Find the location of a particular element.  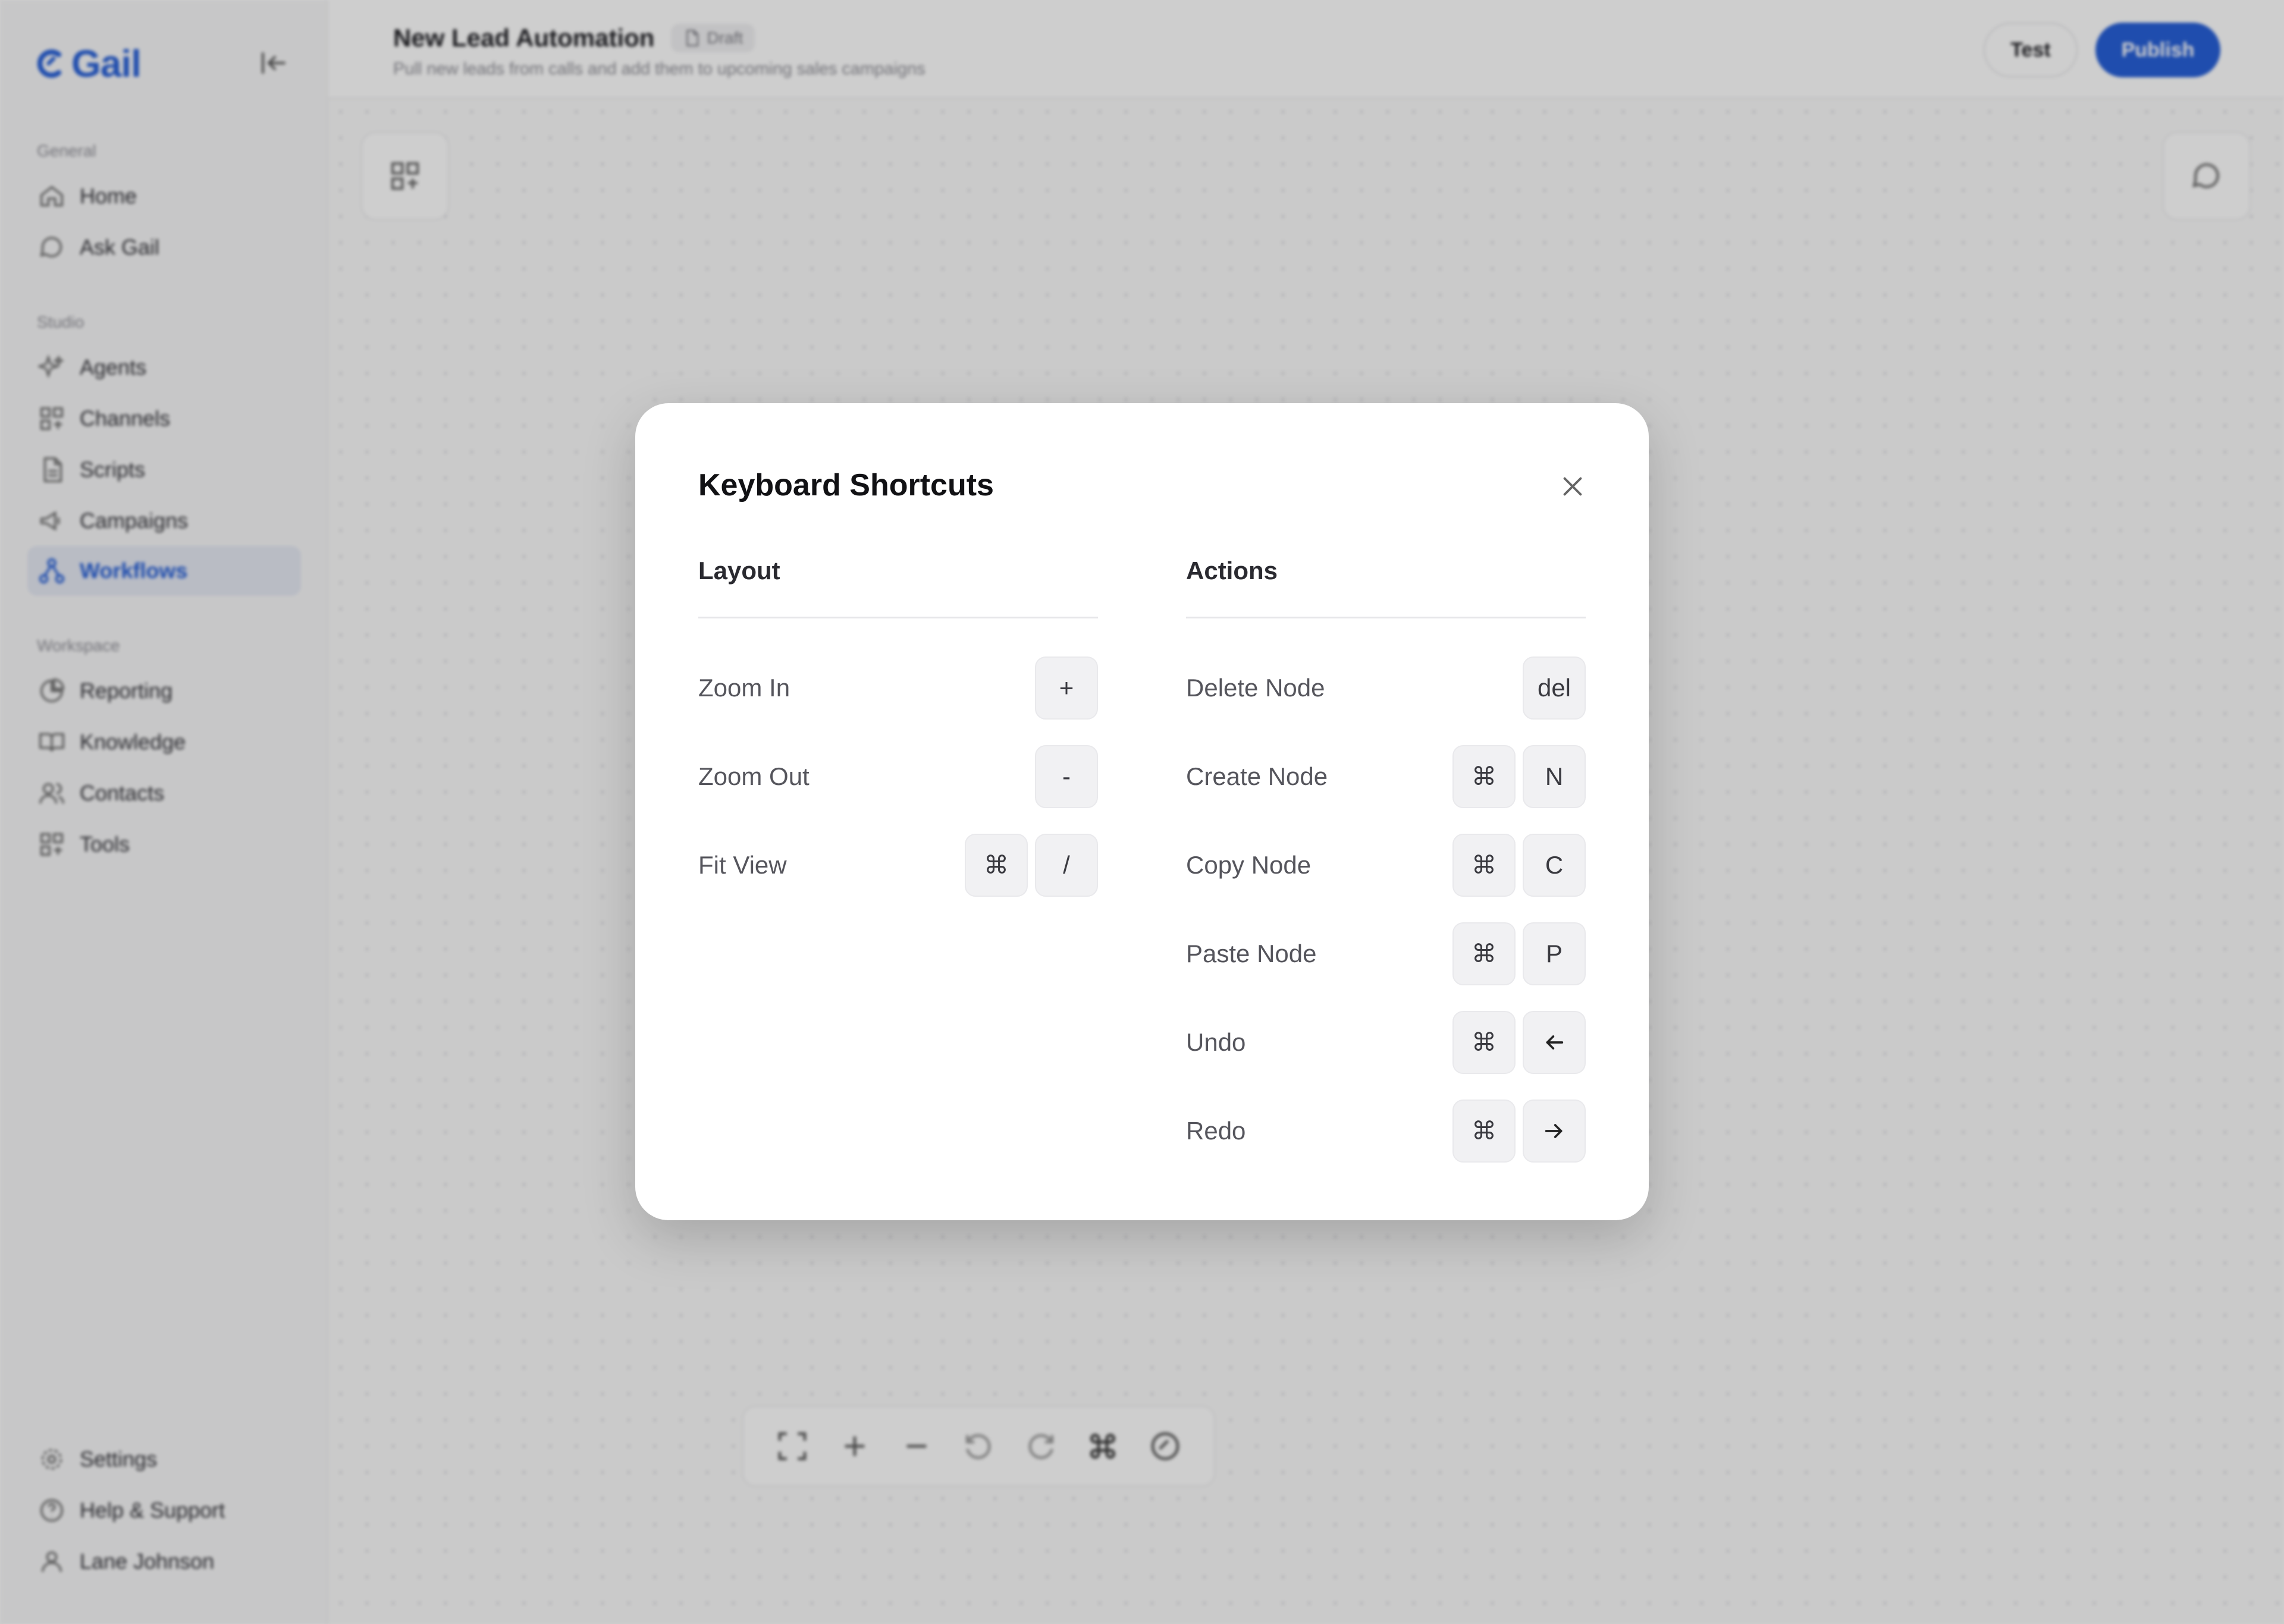

shortcut-label: Fit View is located at coordinates (742, 865).